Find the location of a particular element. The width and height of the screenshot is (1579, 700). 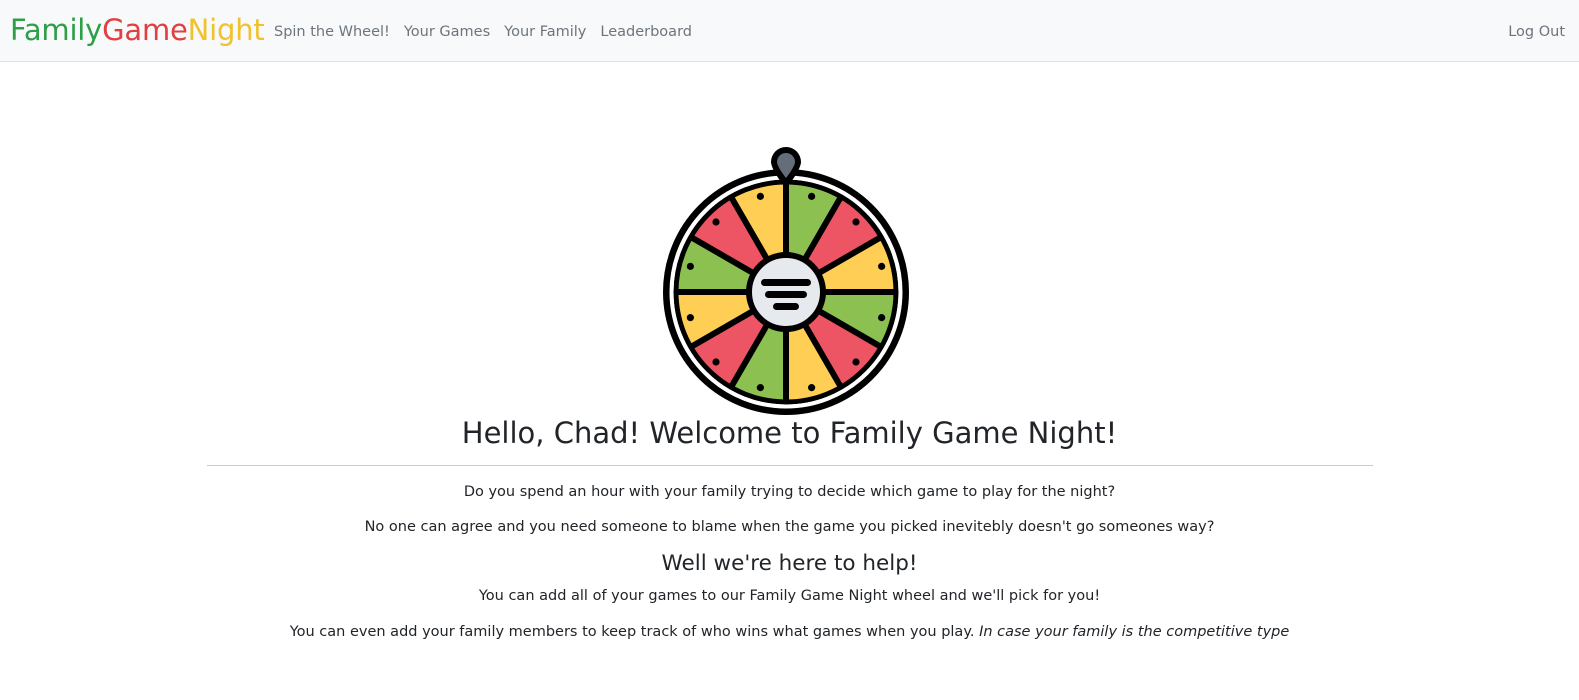

nav-link-spin-the-wheel: Spin the Wheel! is located at coordinates (332, 32).